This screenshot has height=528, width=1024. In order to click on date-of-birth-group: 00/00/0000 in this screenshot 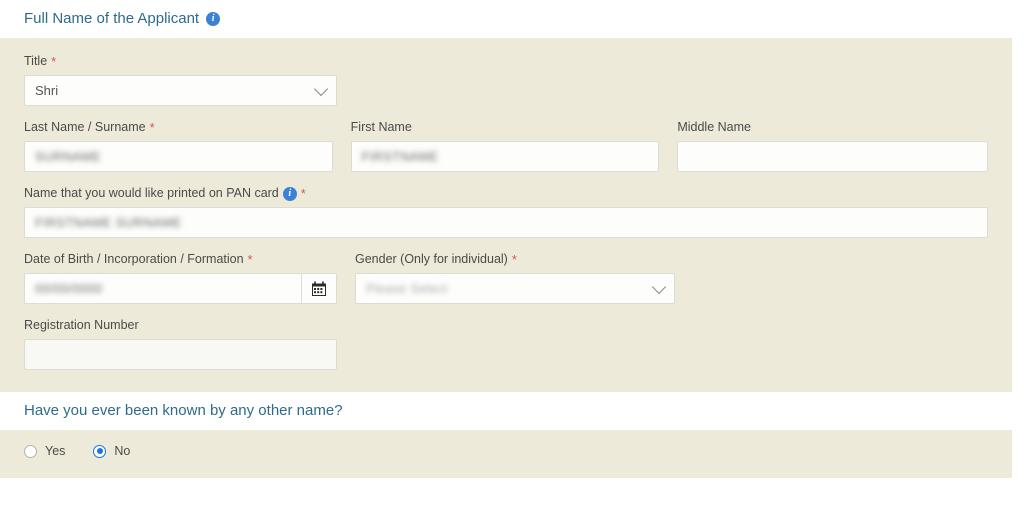, I will do `click(180, 288)`.